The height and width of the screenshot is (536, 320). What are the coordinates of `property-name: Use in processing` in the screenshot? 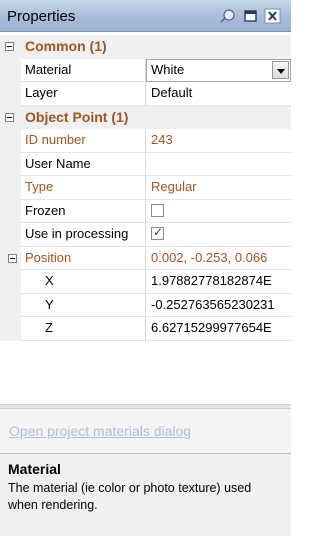 It's located at (83, 235).